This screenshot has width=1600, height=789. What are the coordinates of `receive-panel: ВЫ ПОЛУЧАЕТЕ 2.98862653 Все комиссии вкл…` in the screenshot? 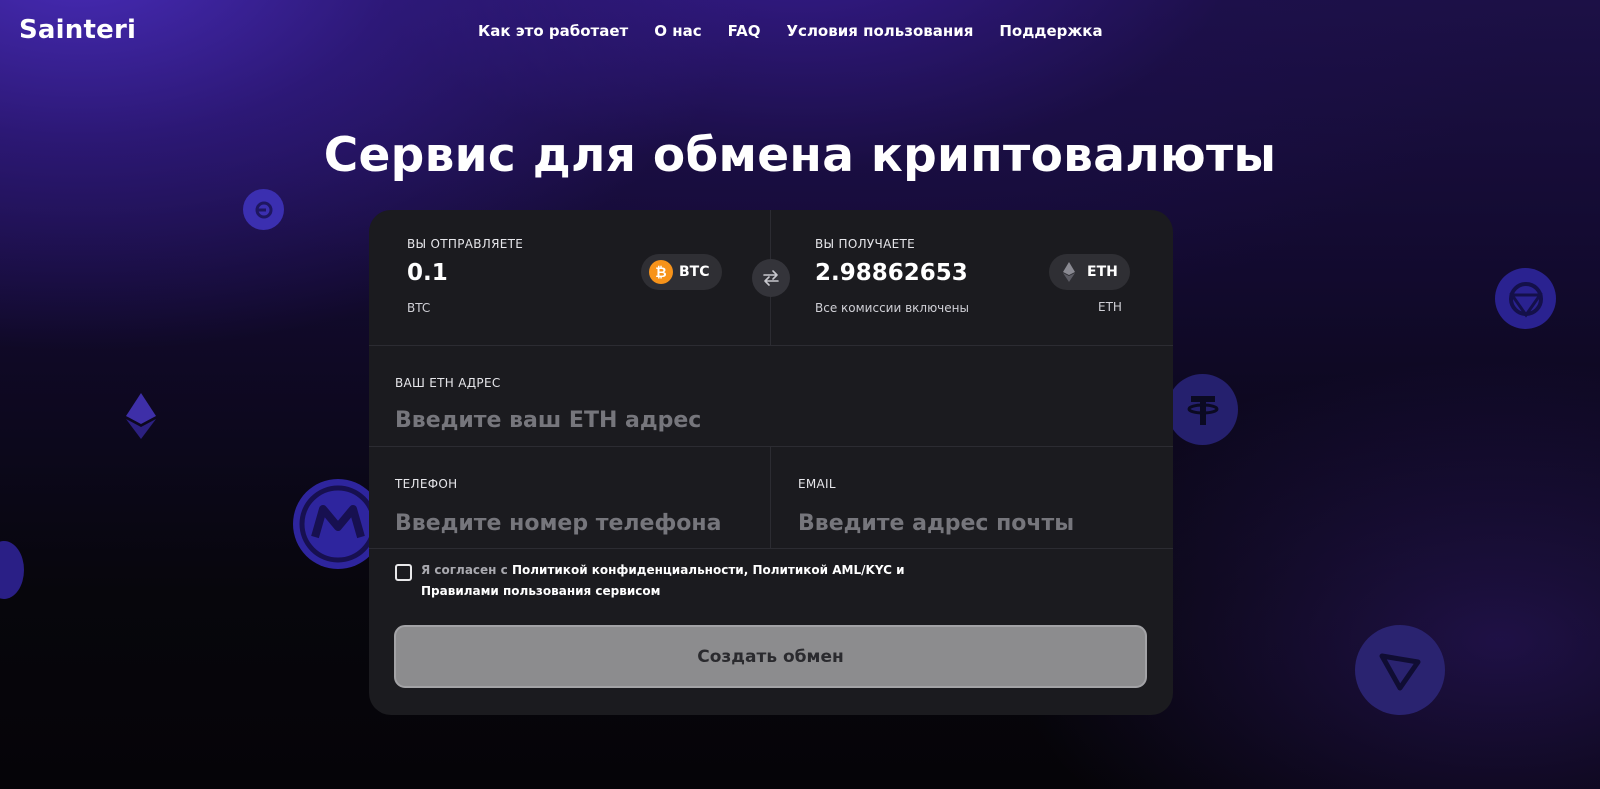 It's located at (972, 277).